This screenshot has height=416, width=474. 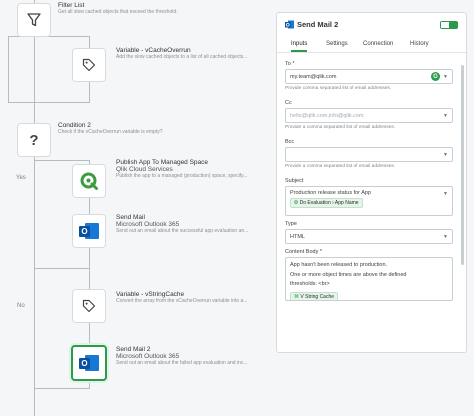 I want to click on type-select: HTML ▼, so click(x=369, y=236).